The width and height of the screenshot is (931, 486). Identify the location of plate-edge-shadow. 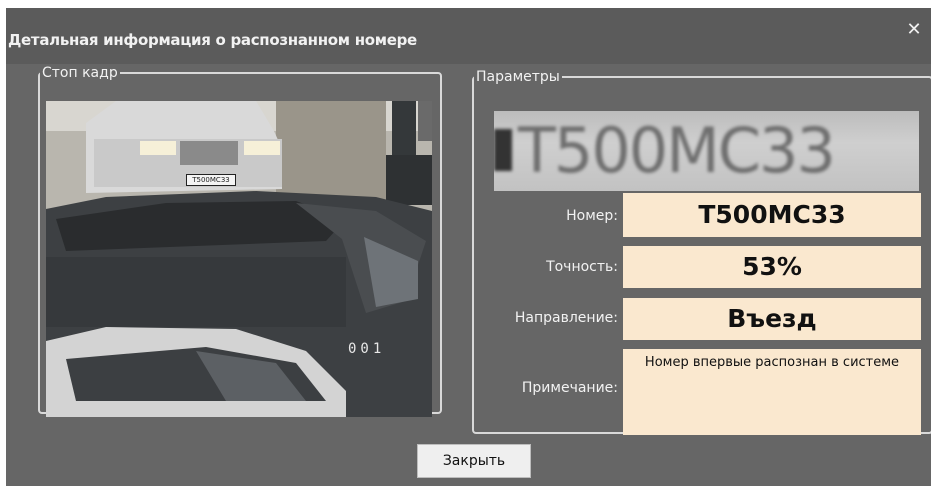
(503, 150).